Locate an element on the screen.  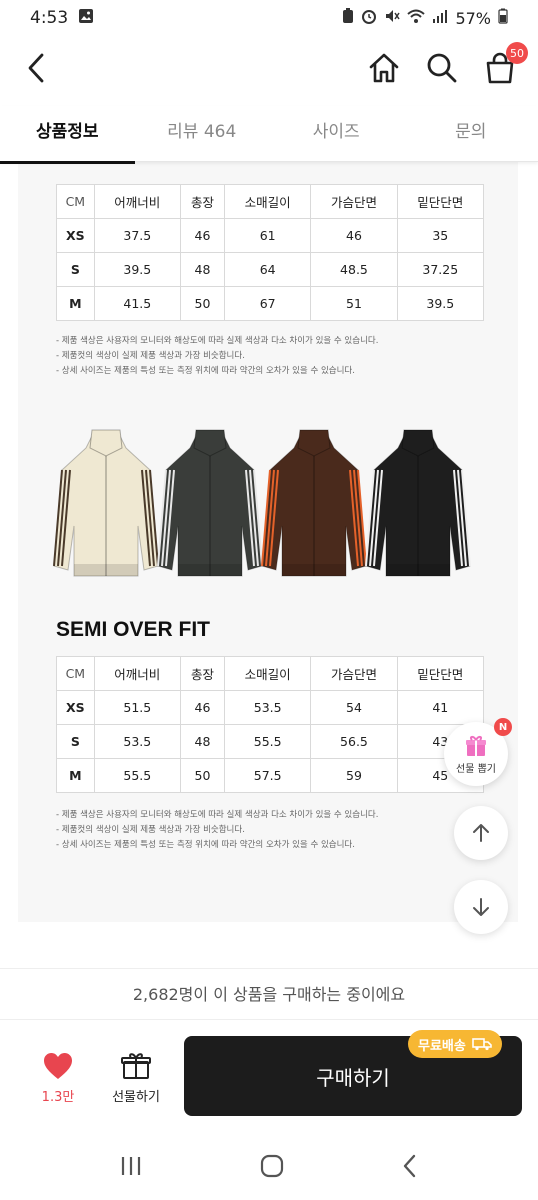
gift-button: 선물하기 is located at coordinates (136, 1078).